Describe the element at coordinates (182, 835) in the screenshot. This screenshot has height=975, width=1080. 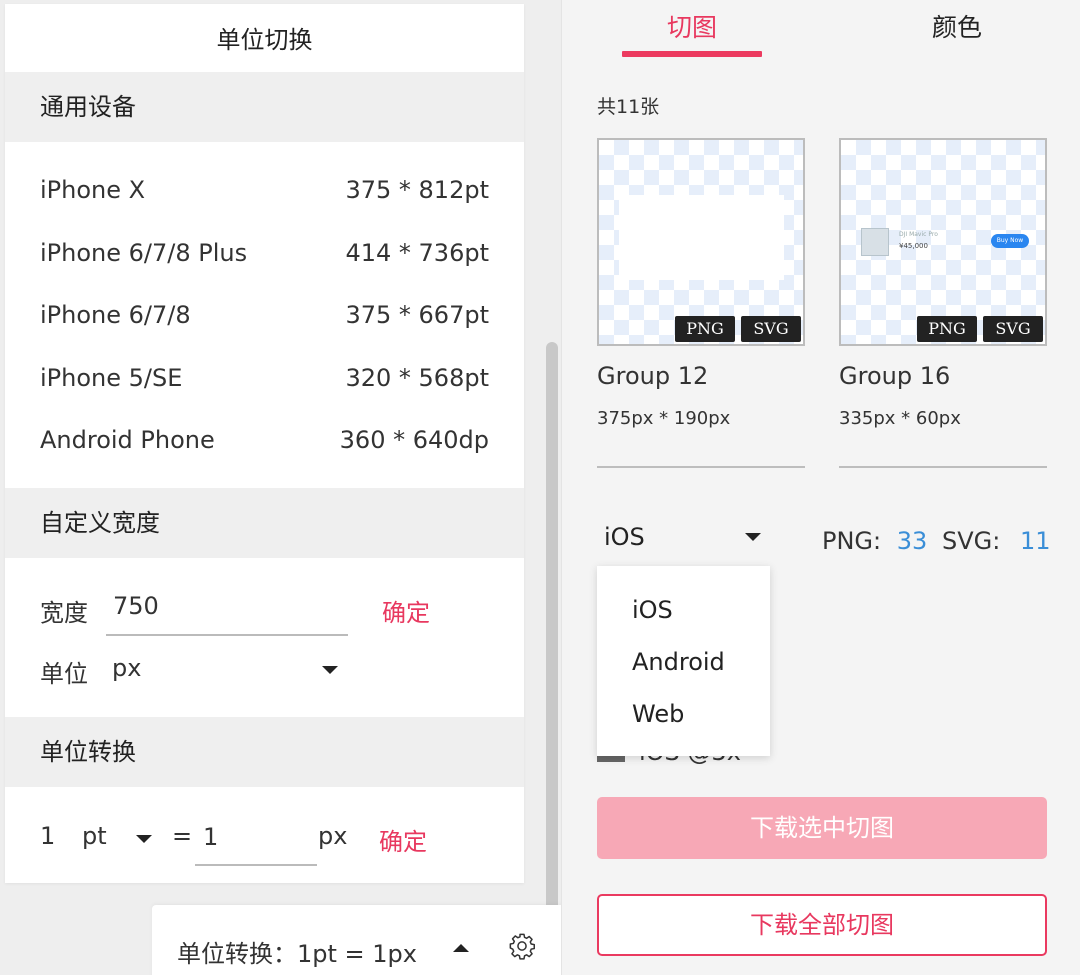
I see `convert-equals: =` at that location.